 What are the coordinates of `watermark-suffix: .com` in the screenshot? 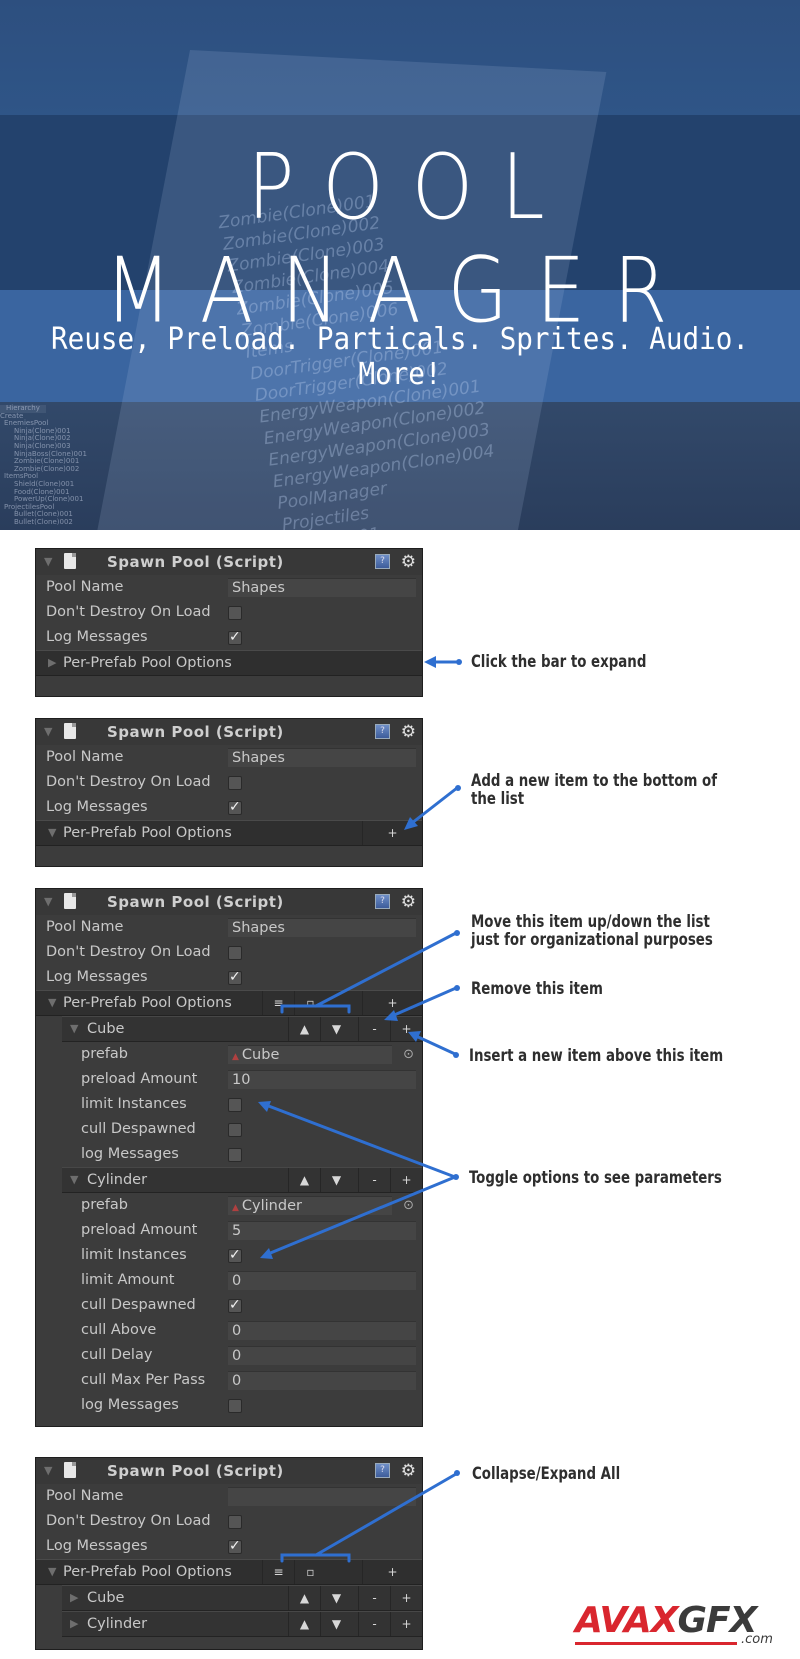 It's located at (757, 1639).